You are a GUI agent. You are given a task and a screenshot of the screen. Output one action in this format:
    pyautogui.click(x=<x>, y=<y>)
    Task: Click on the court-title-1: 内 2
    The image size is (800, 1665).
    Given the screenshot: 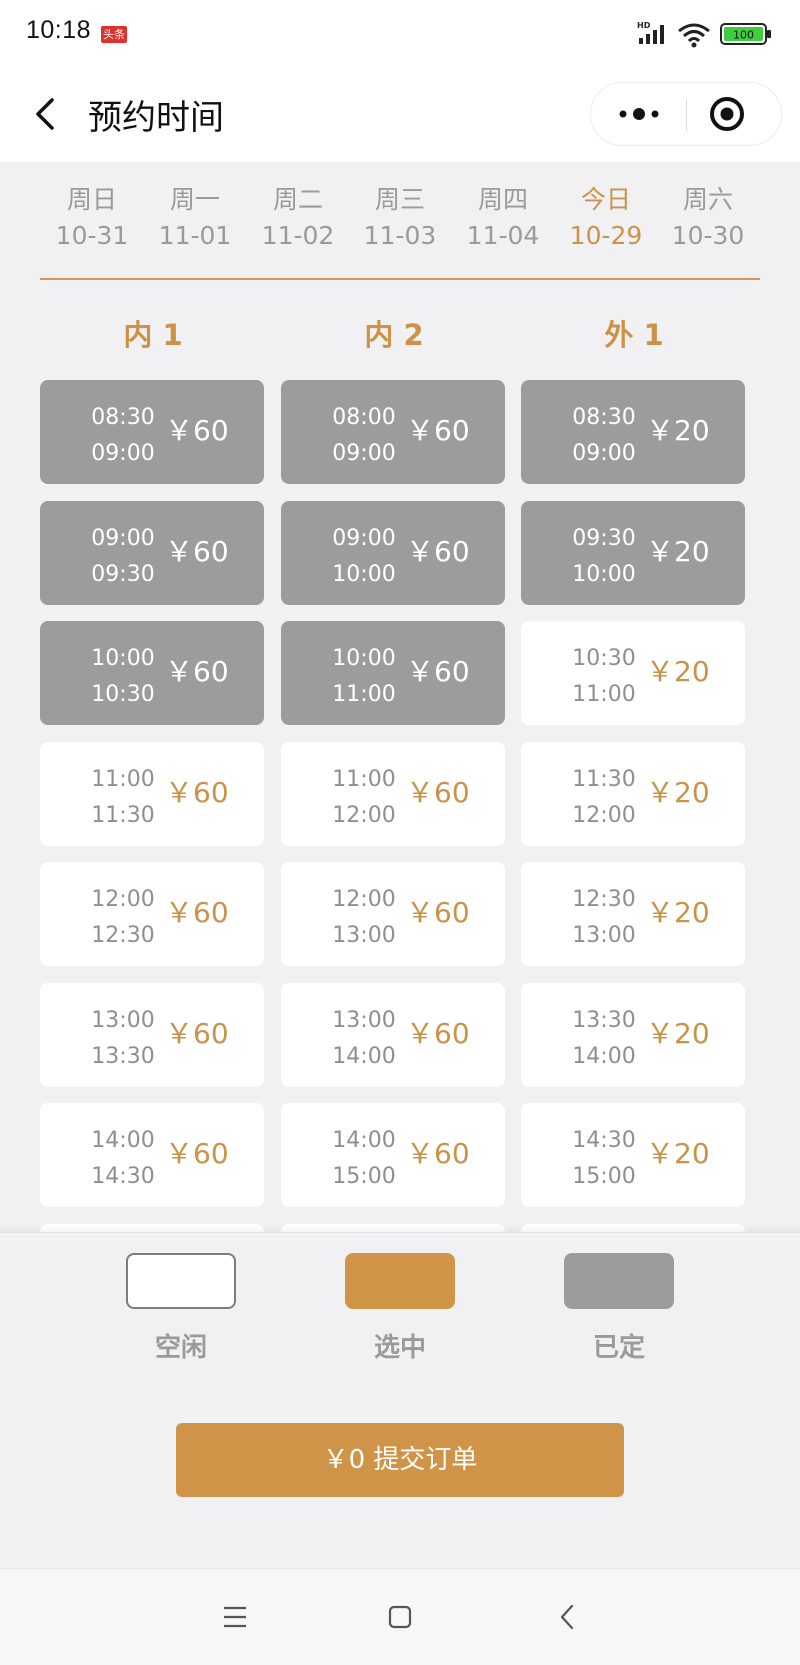 What is the action you would take?
    pyautogui.click(x=394, y=335)
    